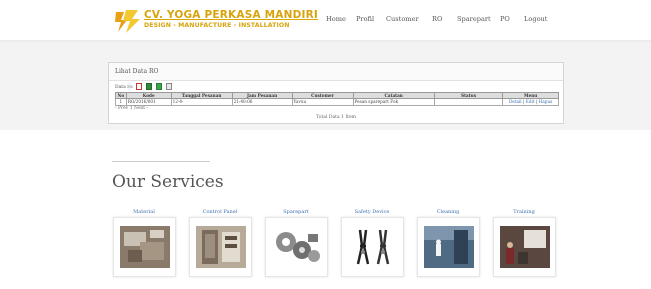 The height and width of the screenshot is (289, 651). What do you see at coordinates (535, 19) in the screenshot?
I see `nav-logout: Logout` at bounding box center [535, 19].